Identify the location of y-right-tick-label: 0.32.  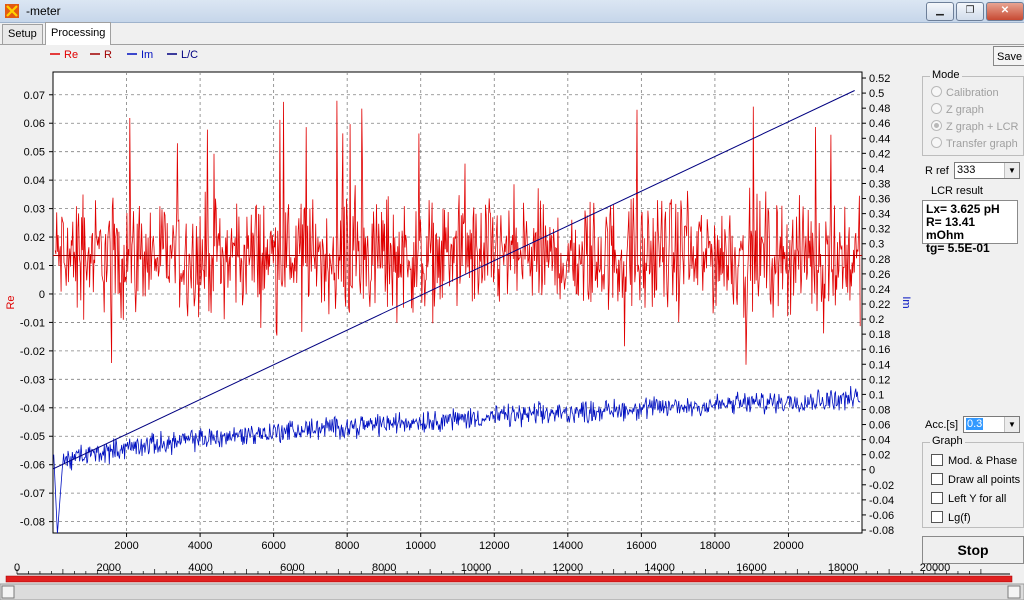
(879, 230).